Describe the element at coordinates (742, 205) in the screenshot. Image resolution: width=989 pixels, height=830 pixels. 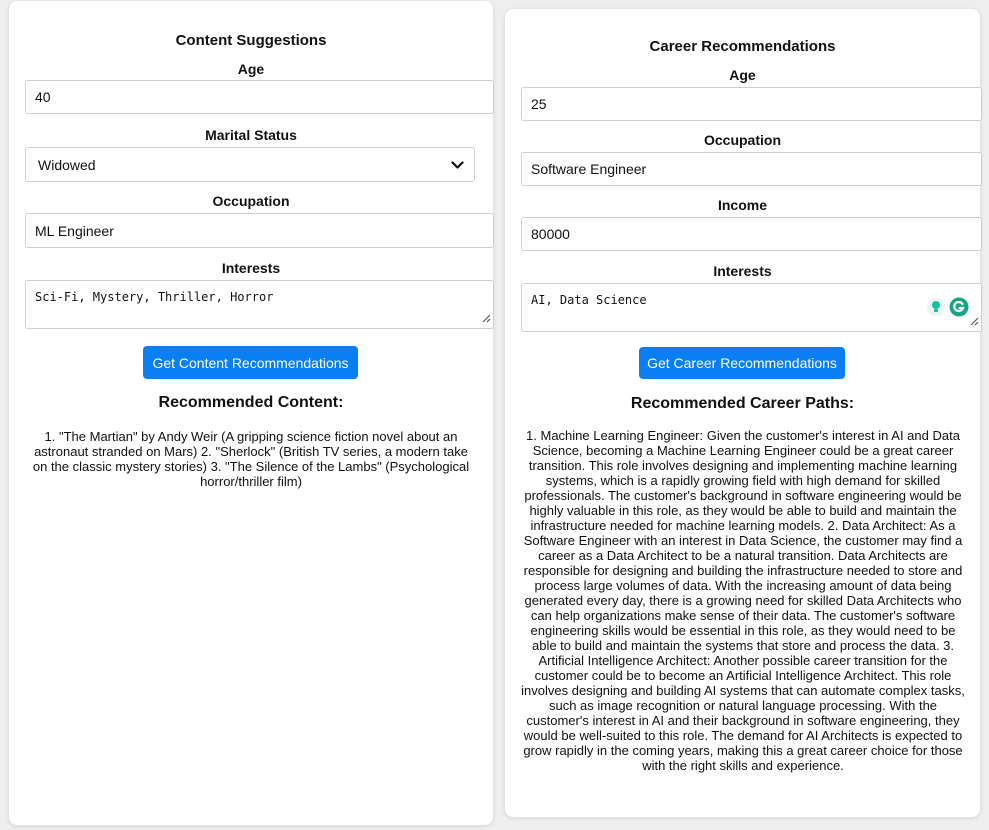
I see `income-label: Income` at that location.